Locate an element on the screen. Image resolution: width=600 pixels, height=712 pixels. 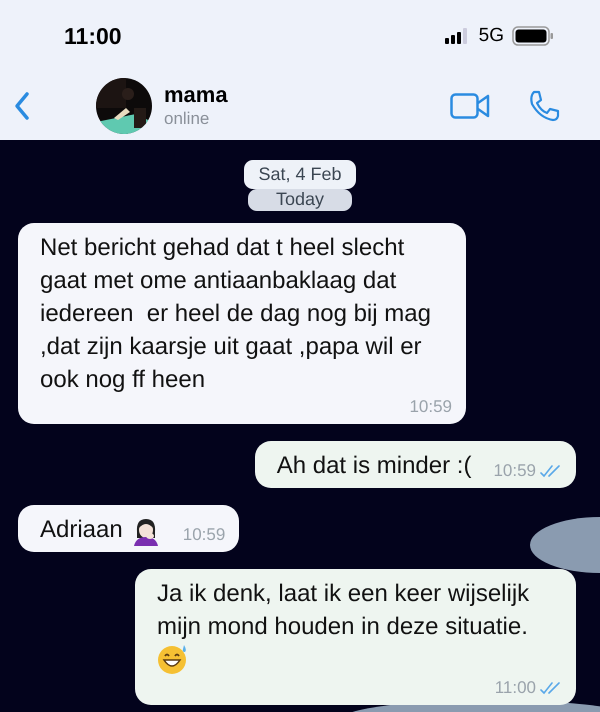
contact-name: mama is located at coordinates (307, 95).